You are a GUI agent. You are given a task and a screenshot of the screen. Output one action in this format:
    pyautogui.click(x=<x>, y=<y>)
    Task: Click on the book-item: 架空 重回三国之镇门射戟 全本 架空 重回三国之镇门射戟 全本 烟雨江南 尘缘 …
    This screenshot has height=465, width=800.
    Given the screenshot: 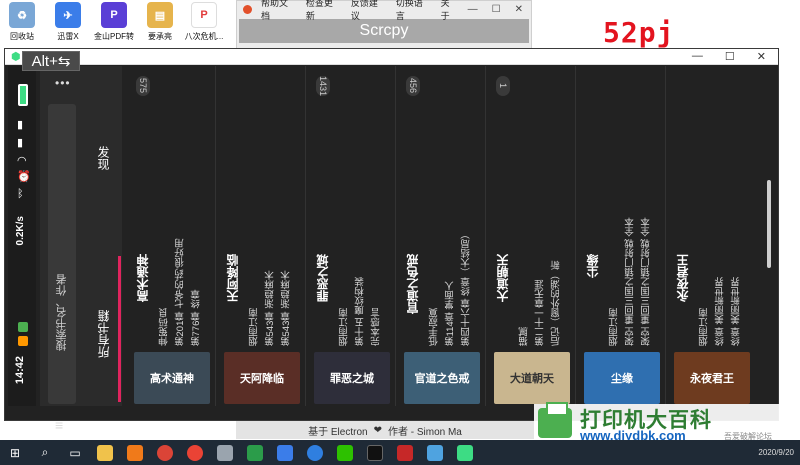 What is the action you would take?
    pyautogui.click(x=622, y=236)
    